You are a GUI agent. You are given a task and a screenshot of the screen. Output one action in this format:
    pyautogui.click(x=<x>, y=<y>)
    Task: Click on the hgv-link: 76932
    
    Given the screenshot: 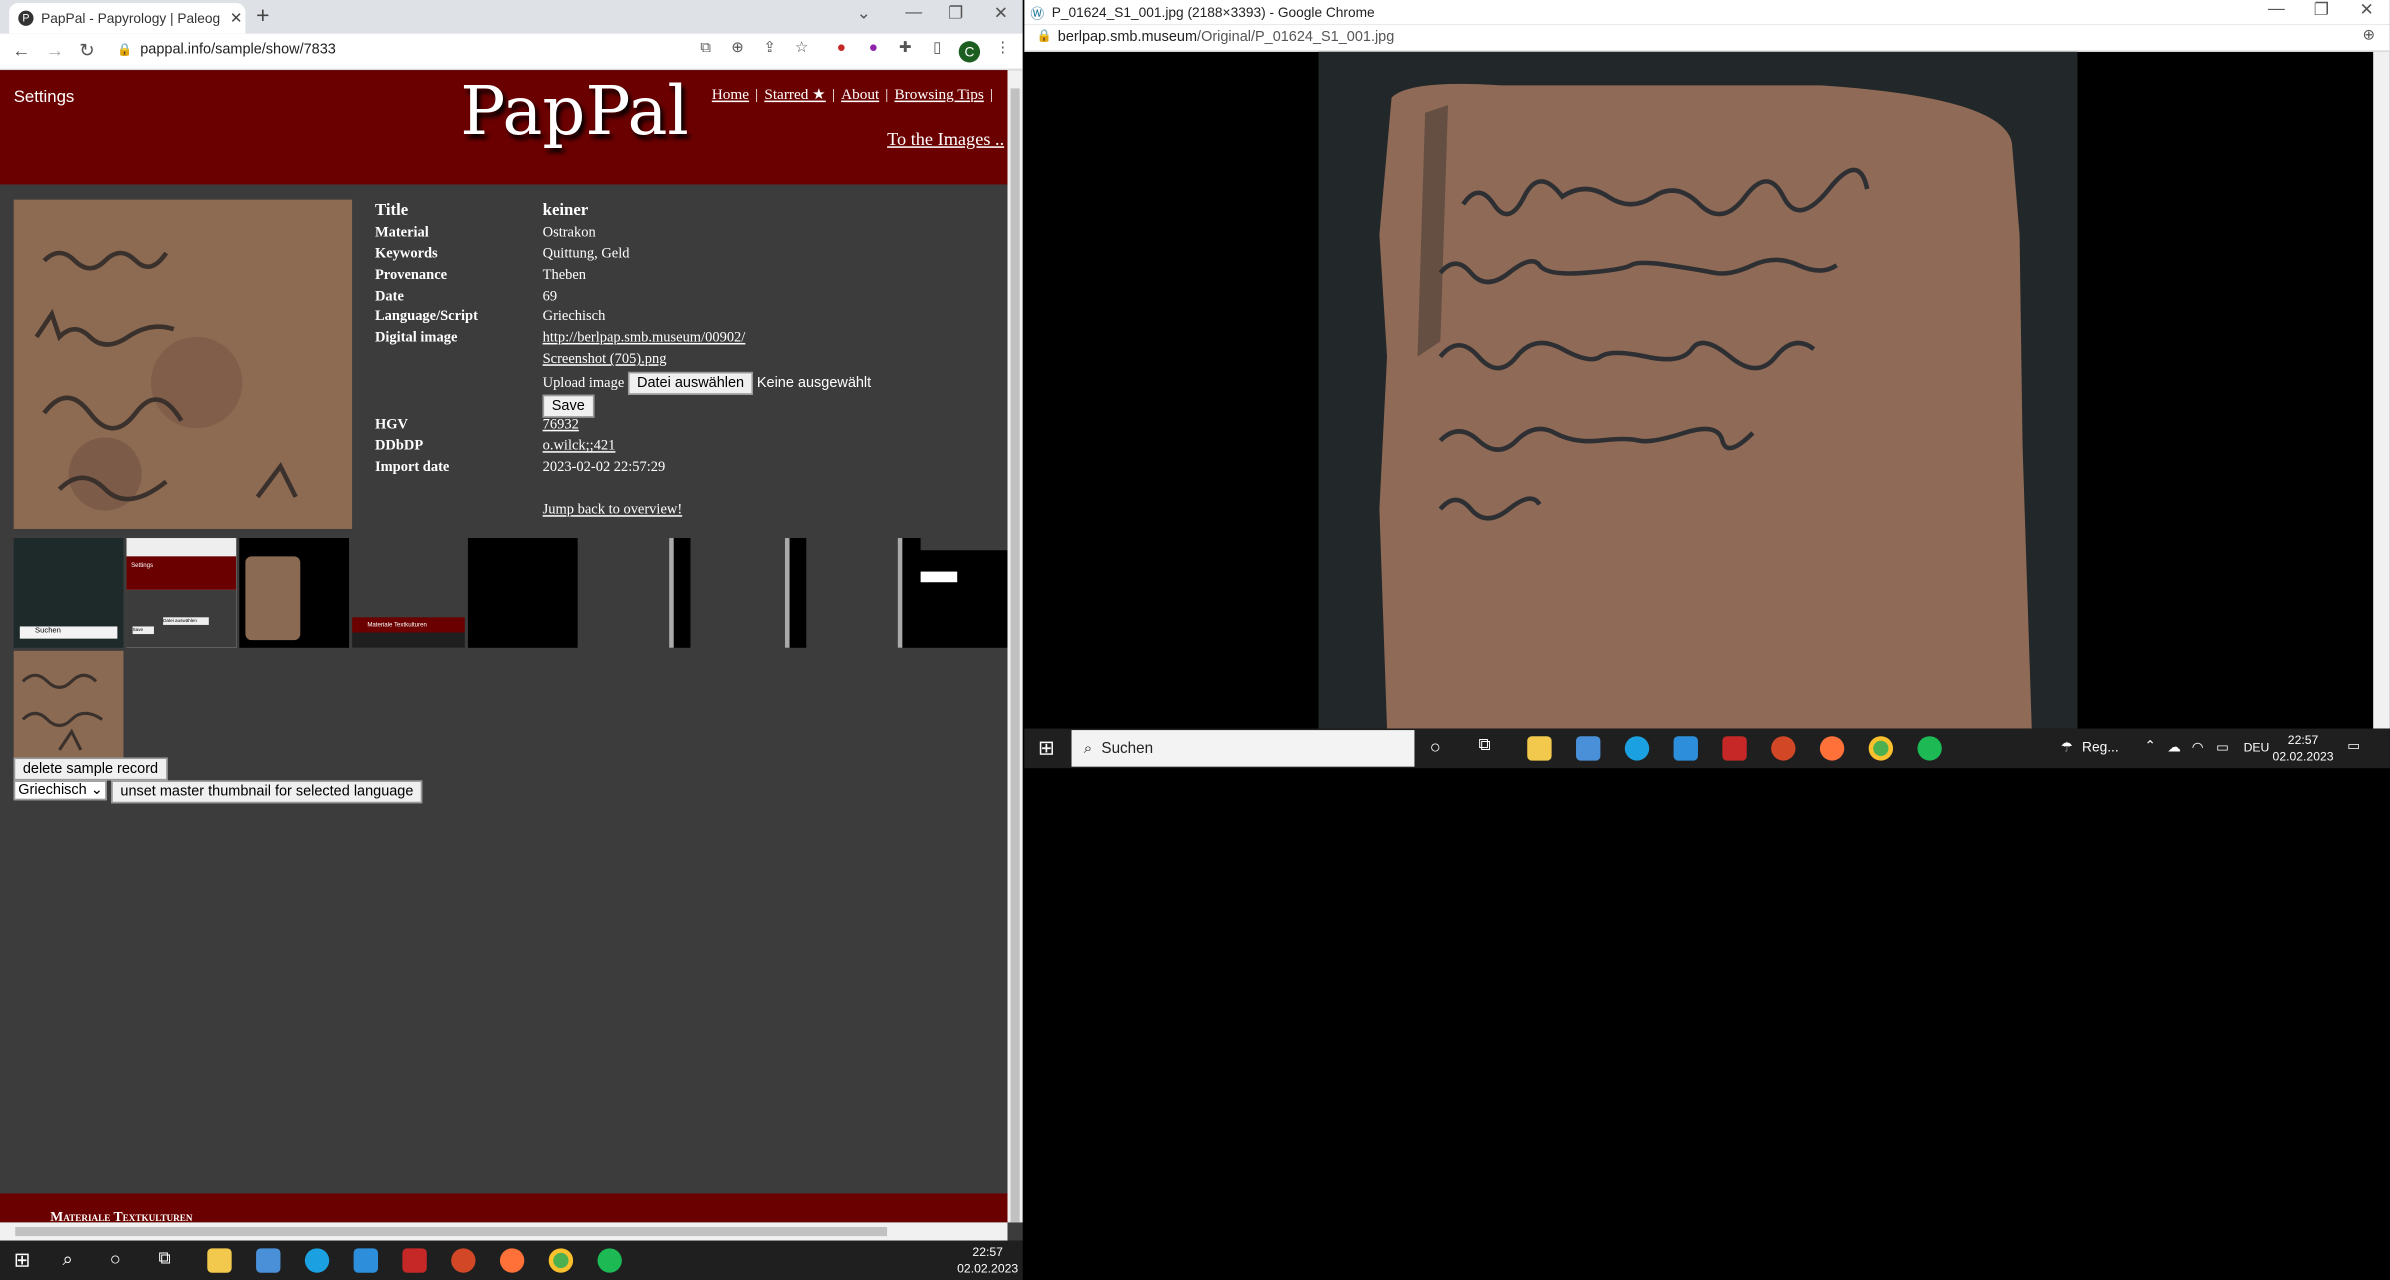 What is the action you would take?
    pyautogui.click(x=561, y=425)
    